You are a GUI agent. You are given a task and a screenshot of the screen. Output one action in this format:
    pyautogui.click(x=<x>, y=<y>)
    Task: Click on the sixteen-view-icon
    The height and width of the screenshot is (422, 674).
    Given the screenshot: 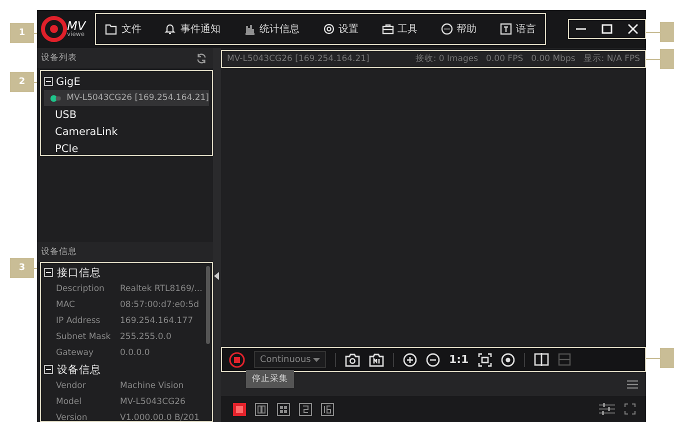 What is the action you would take?
    pyautogui.click(x=327, y=409)
    